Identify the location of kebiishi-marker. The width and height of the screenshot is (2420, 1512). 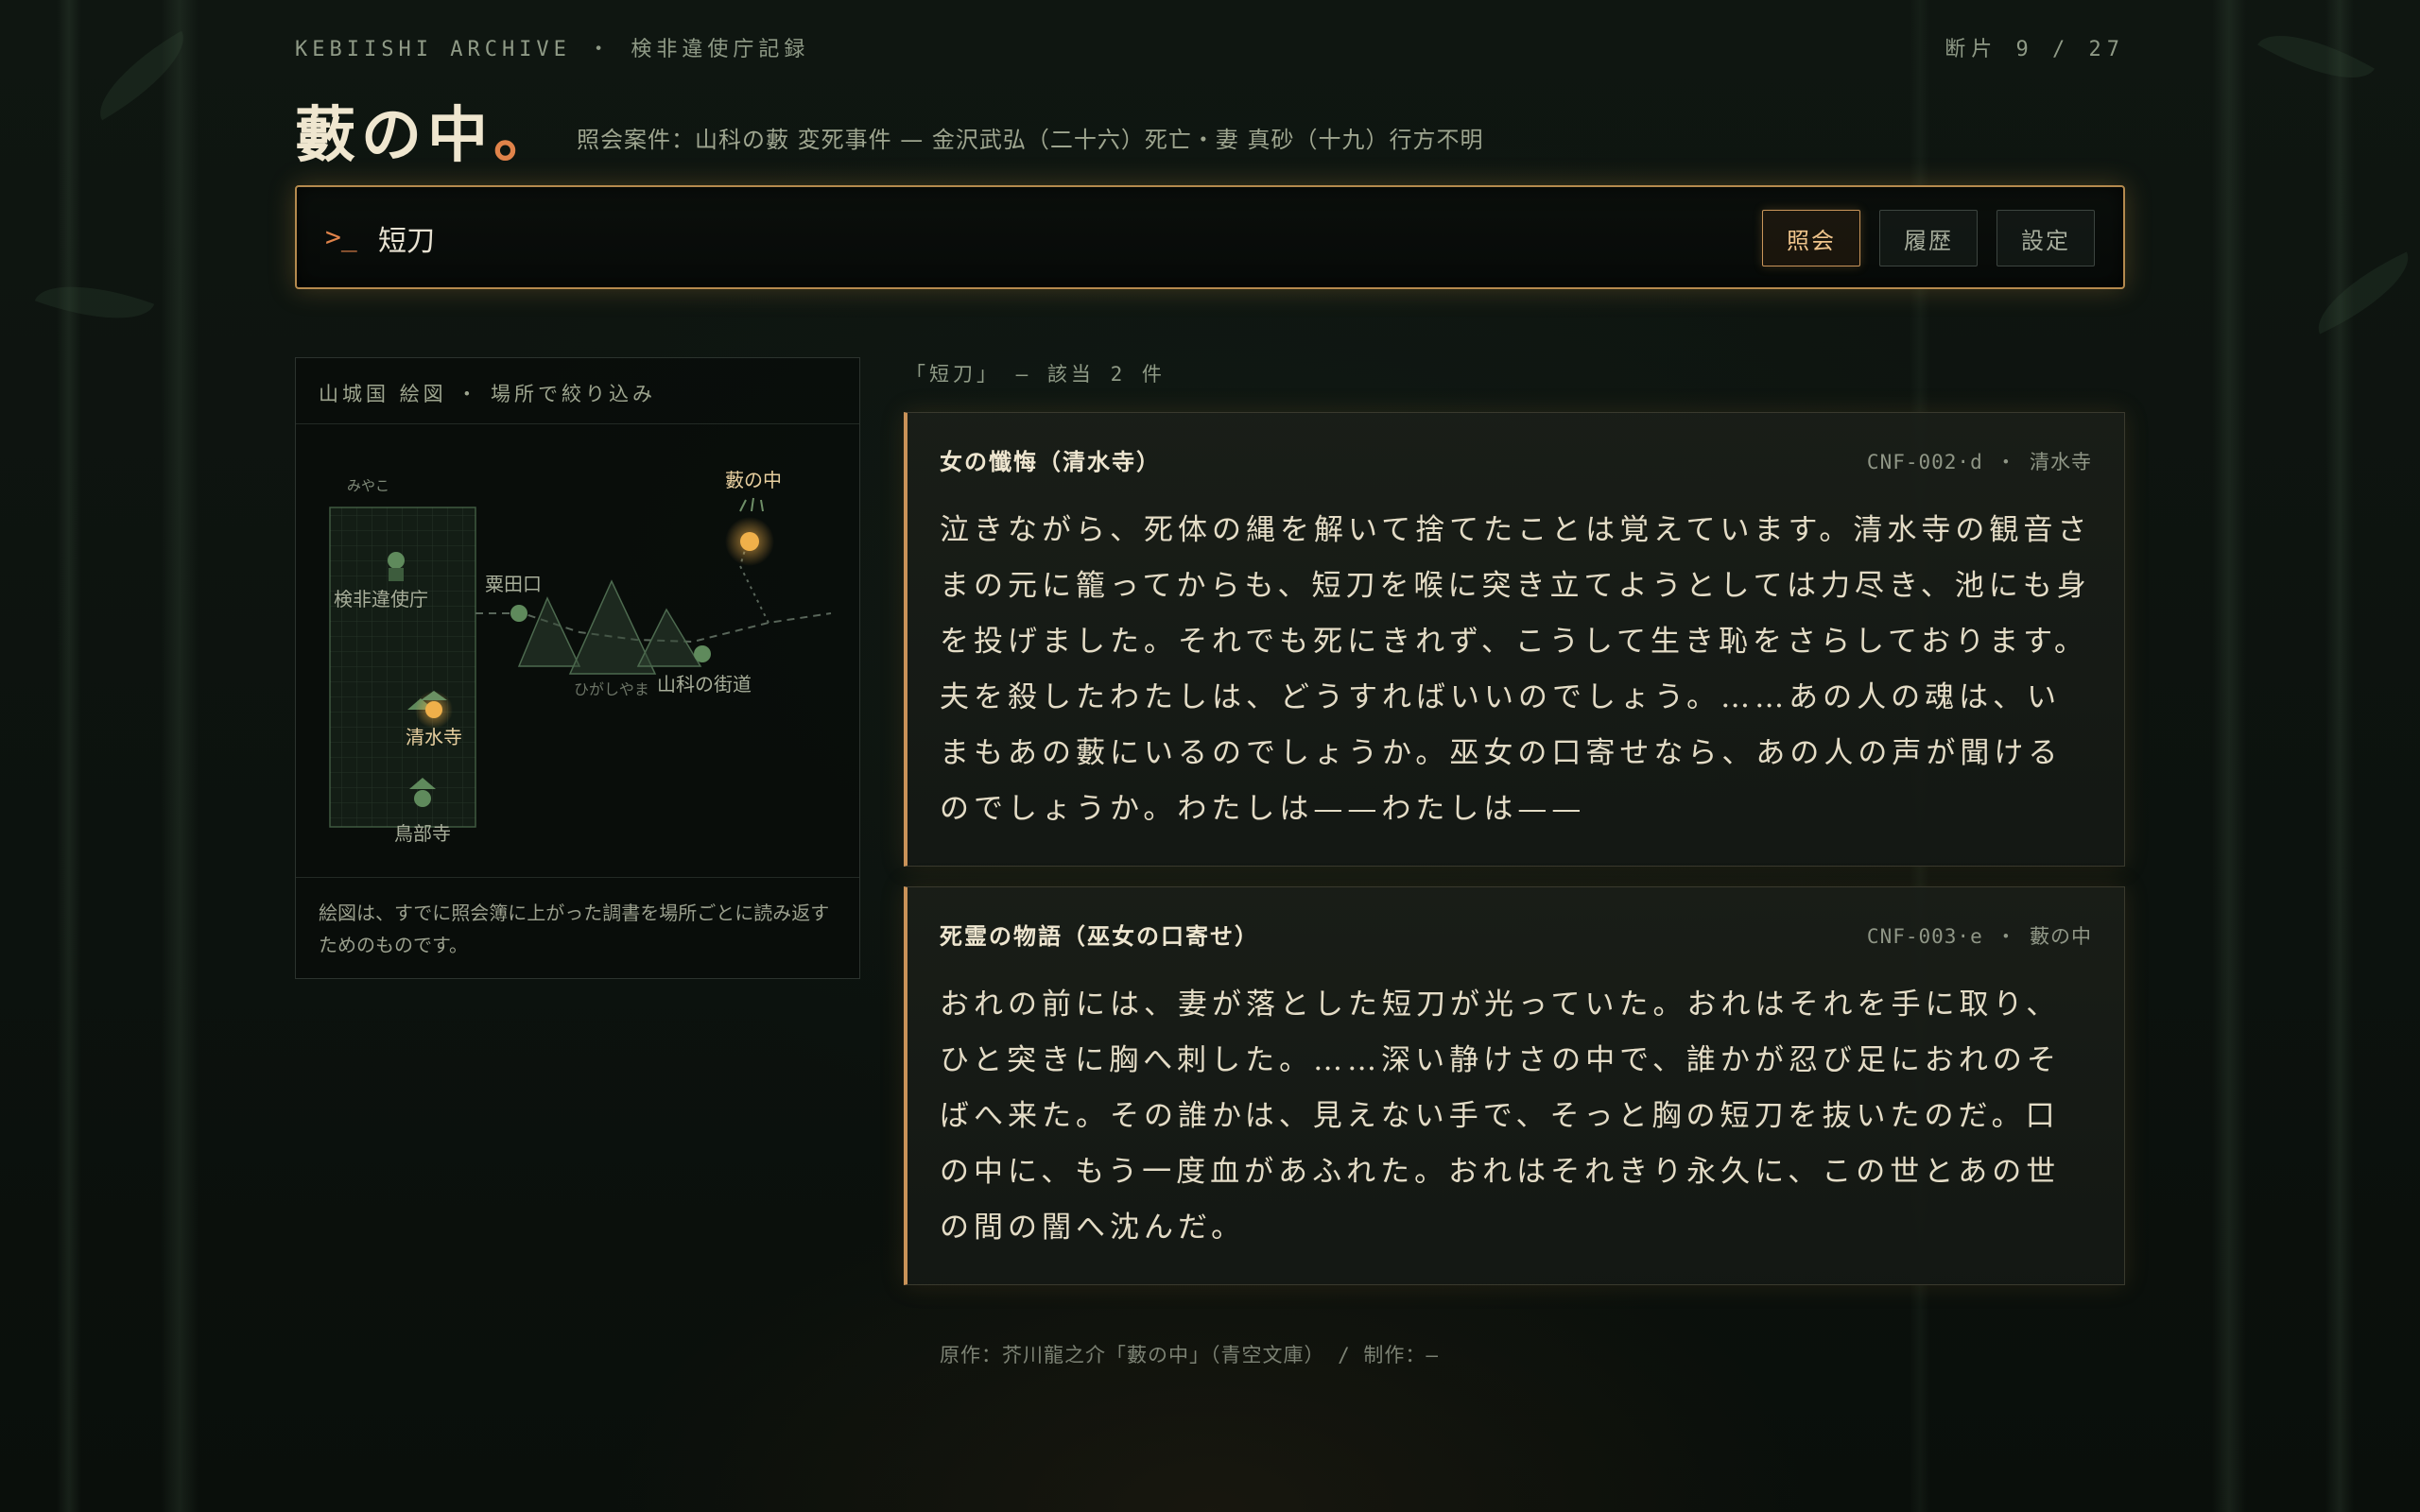
(396, 560).